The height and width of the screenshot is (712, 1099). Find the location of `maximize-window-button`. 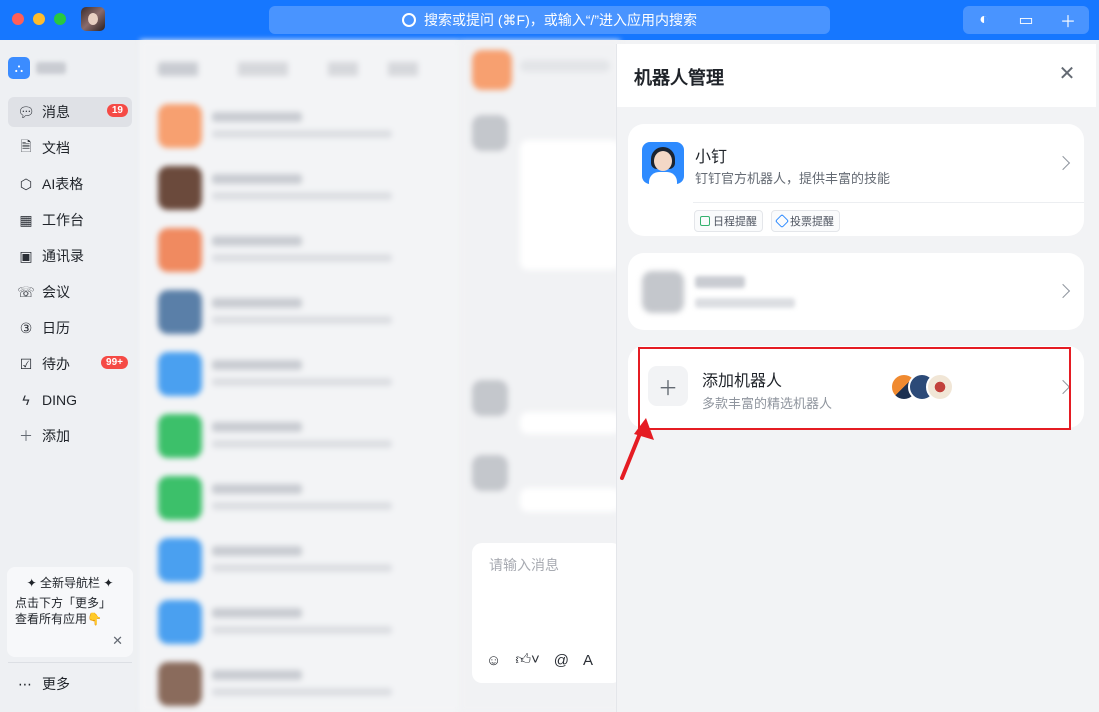

maximize-window-button is located at coordinates (60, 19).